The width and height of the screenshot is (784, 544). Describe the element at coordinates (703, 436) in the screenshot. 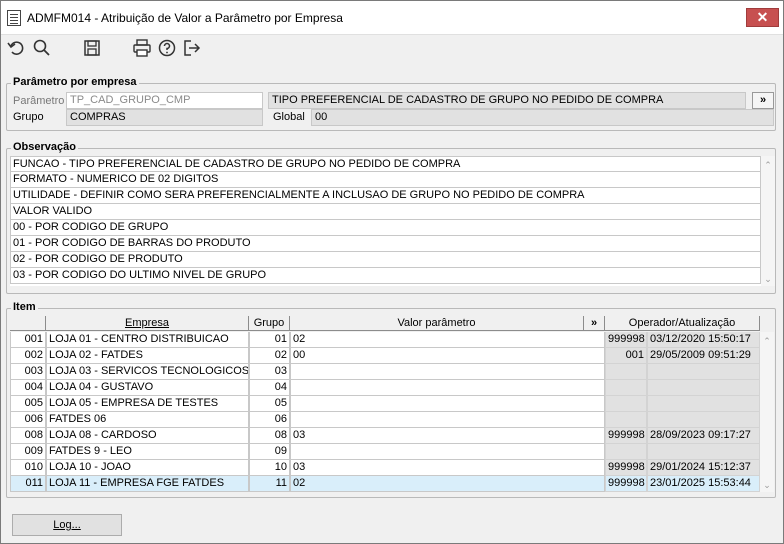

I see `cell-data: 28/09/2023 09:17:27` at that location.